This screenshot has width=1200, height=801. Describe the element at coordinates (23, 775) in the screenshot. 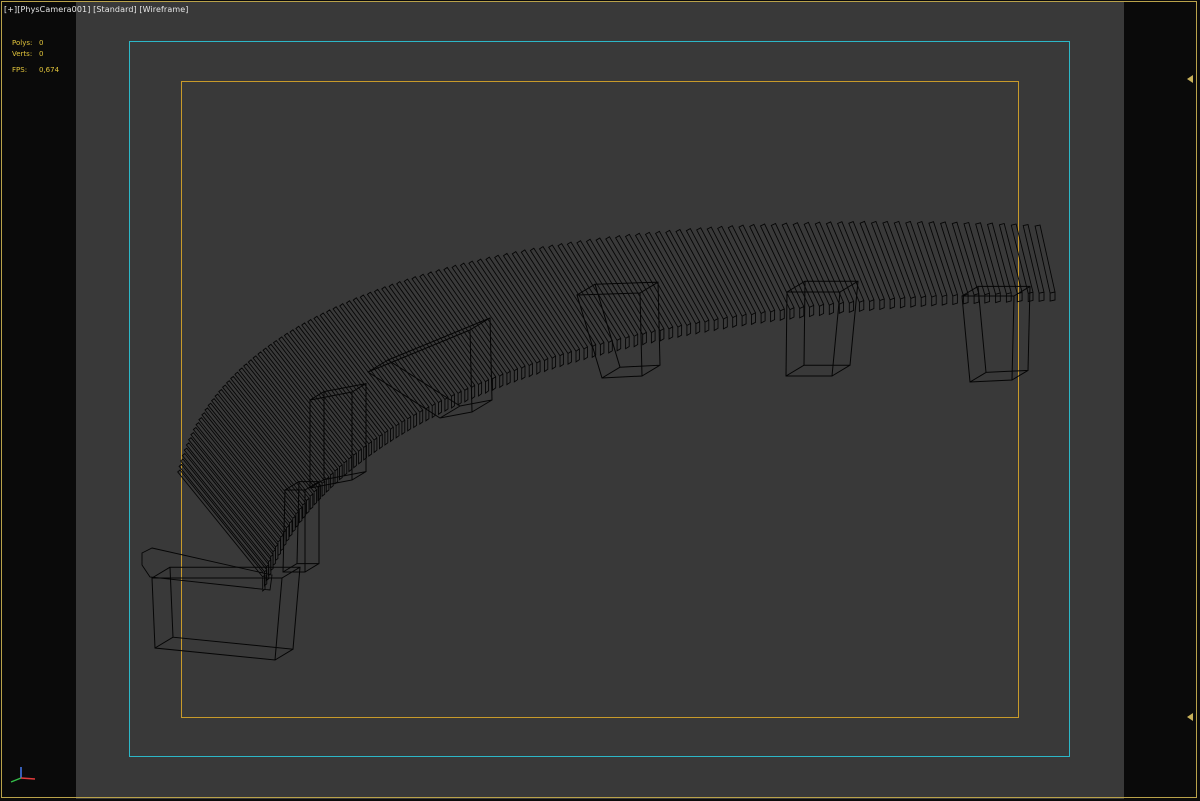

I see `axis-tripod-icon` at that location.